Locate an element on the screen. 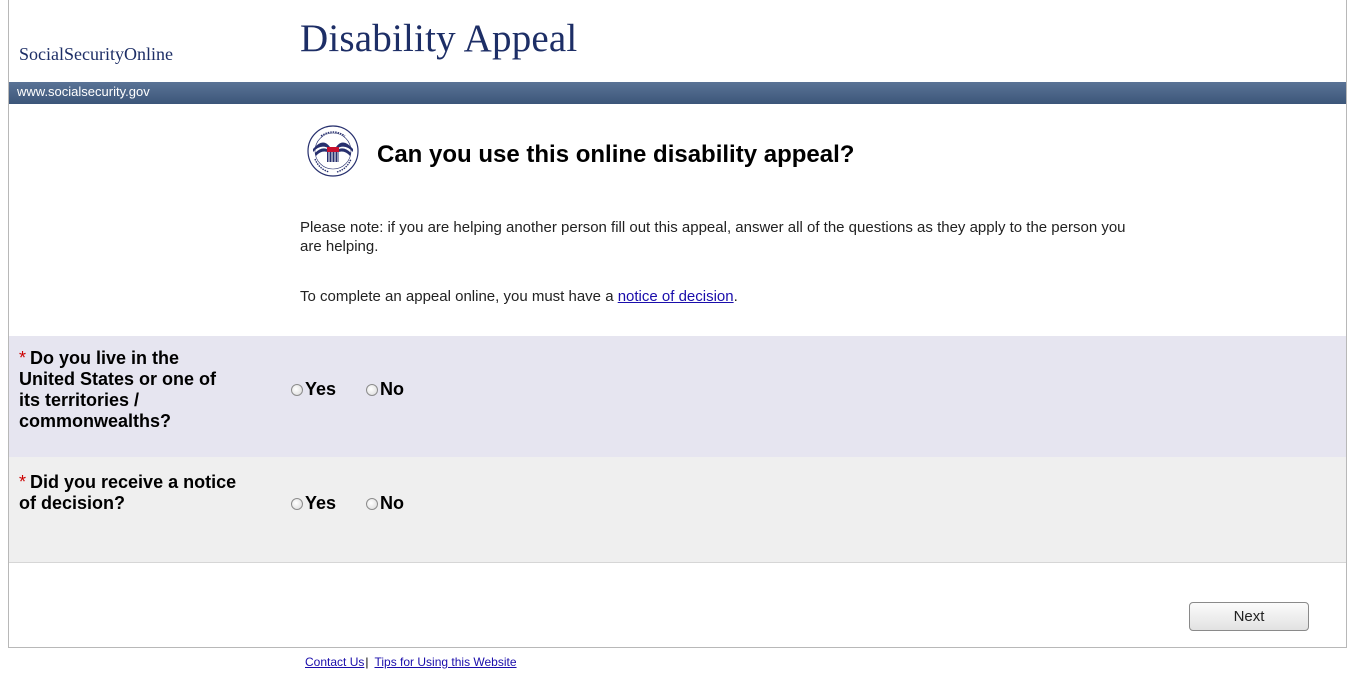 The height and width of the screenshot is (682, 1358). residence-no-radio is located at coordinates (372, 389).